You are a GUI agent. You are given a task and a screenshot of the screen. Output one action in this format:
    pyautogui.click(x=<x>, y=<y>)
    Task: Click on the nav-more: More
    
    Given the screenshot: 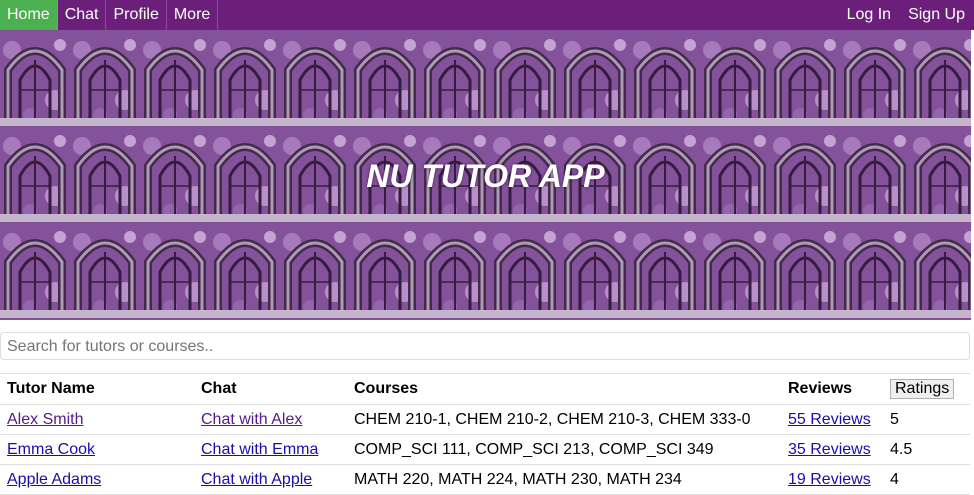 What is the action you would take?
    pyautogui.click(x=193, y=15)
    